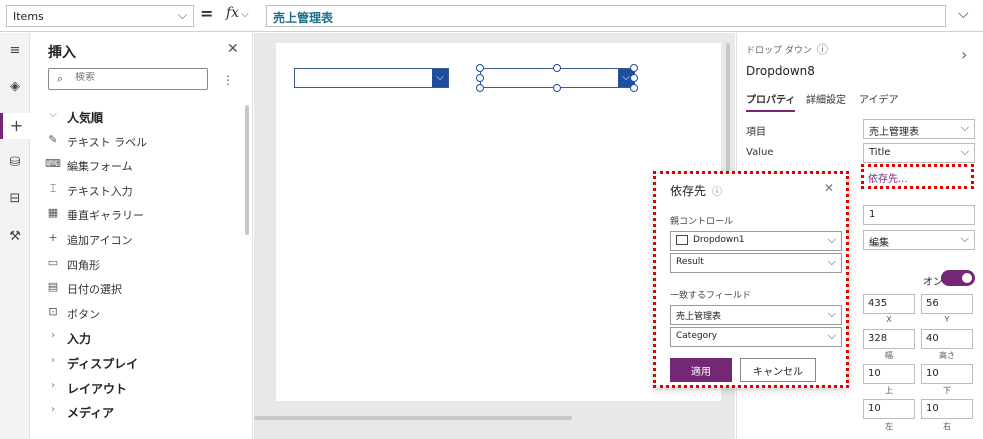  I want to click on matching-table-select: 売上管理表 ⌵, so click(756, 315).